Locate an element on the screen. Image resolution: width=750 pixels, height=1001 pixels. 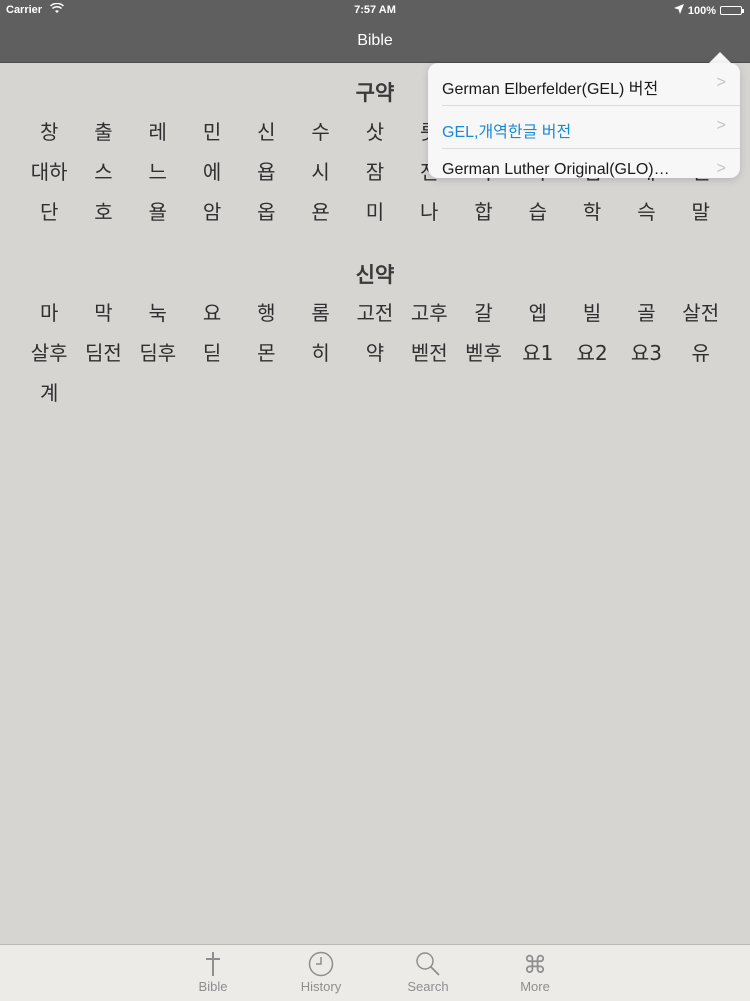
book-button: 살후 is located at coordinates (49, 353).